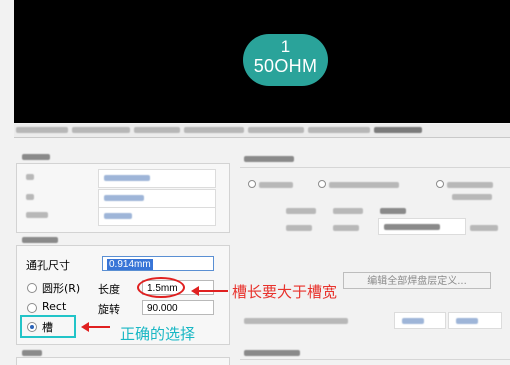 Image resolution: width=510 pixels, height=365 pixels. Describe the element at coordinates (285, 292) in the screenshot. I see `slot-length-annotation: 槽长要大于槽宽` at that location.